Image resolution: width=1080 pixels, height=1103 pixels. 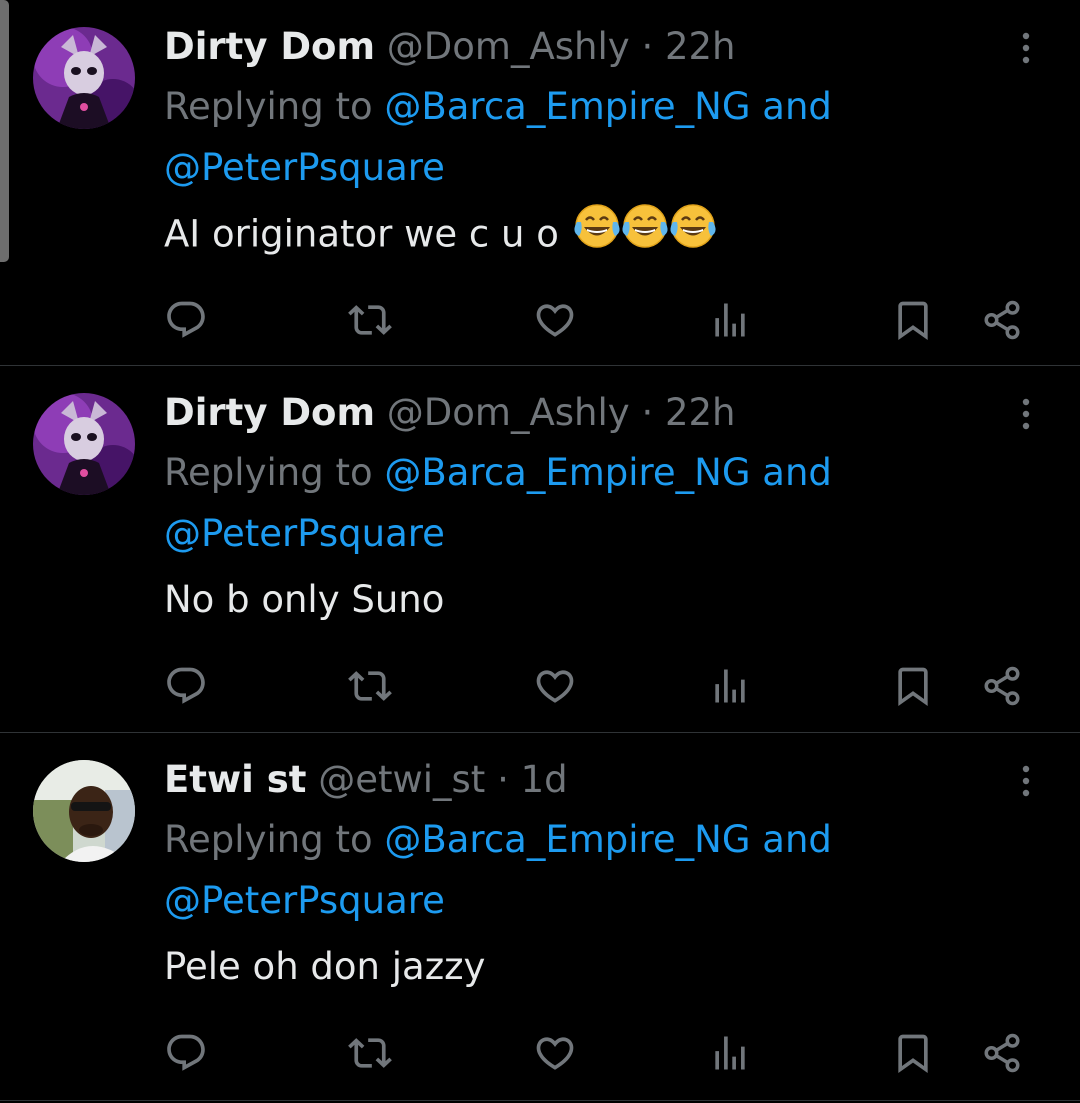 I want to click on tweet-text: No b only Suno, so click(x=304, y=600).